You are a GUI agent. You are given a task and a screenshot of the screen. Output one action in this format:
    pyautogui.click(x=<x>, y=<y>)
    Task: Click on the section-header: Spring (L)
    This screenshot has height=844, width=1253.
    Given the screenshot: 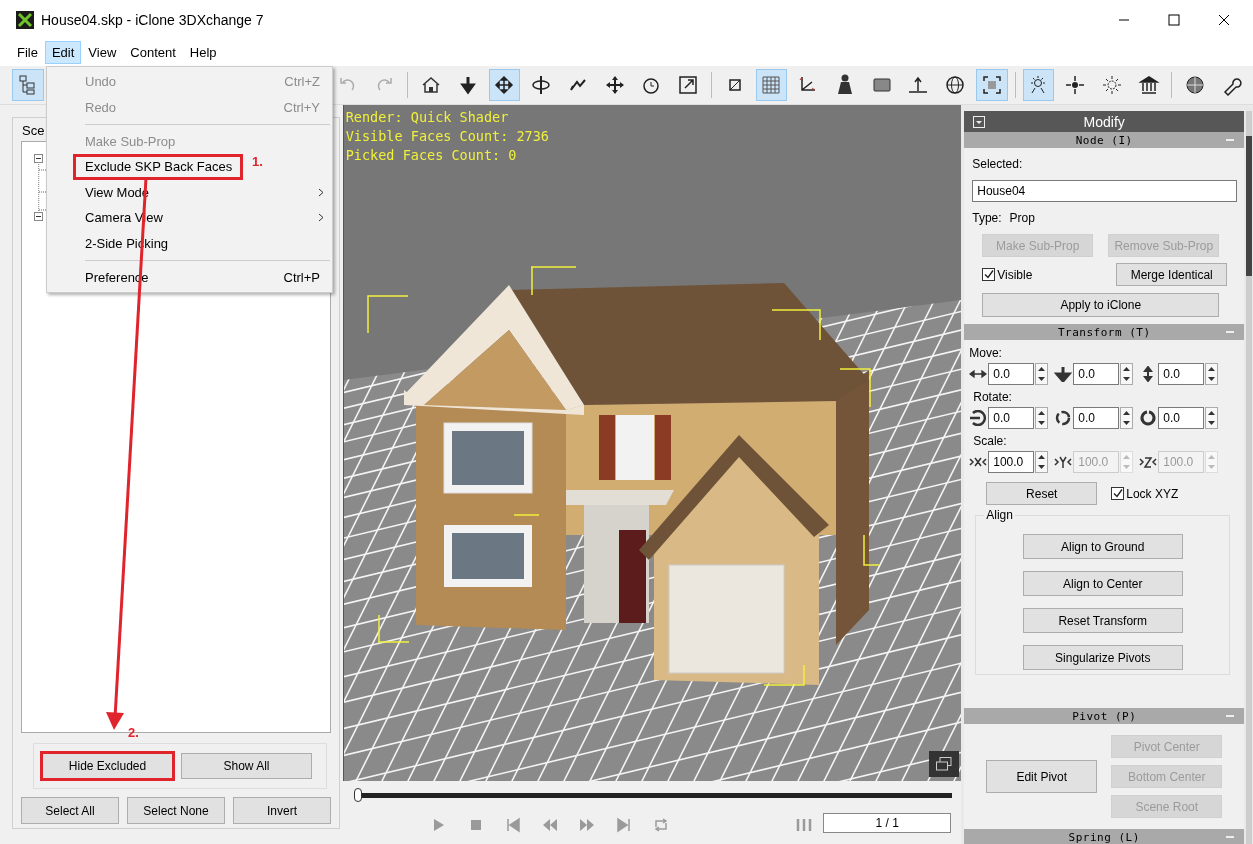 What is the action you would take?
    pyautogui.click(x=1104, y=836)
    